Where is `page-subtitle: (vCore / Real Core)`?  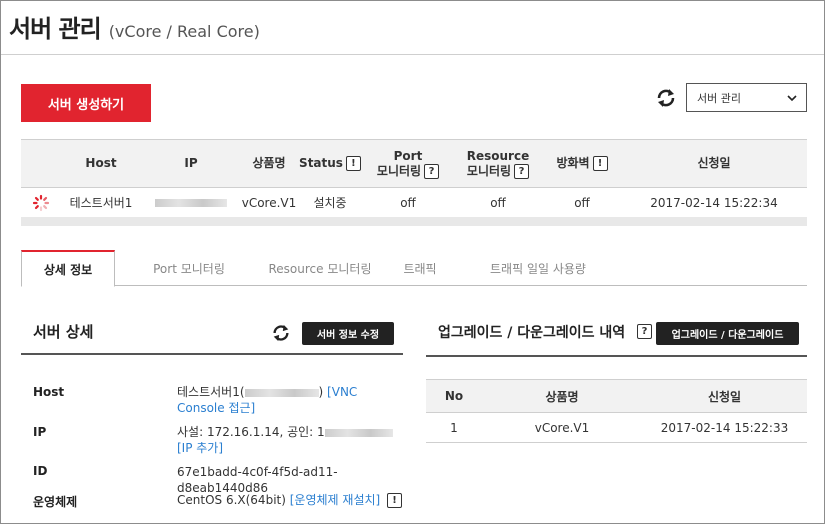
page-subtitle: (vCore / Real Core) is located at coordinates (184, 31).